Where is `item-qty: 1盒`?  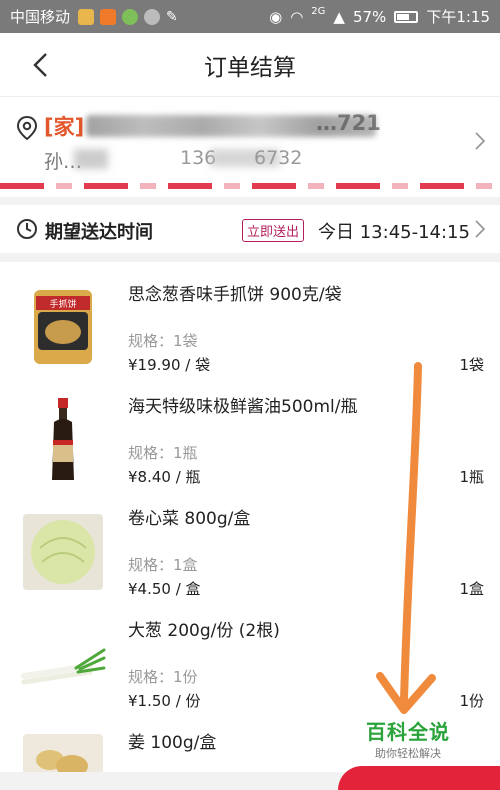
item-qty: 1盒 is located at coordinates (471, 589).